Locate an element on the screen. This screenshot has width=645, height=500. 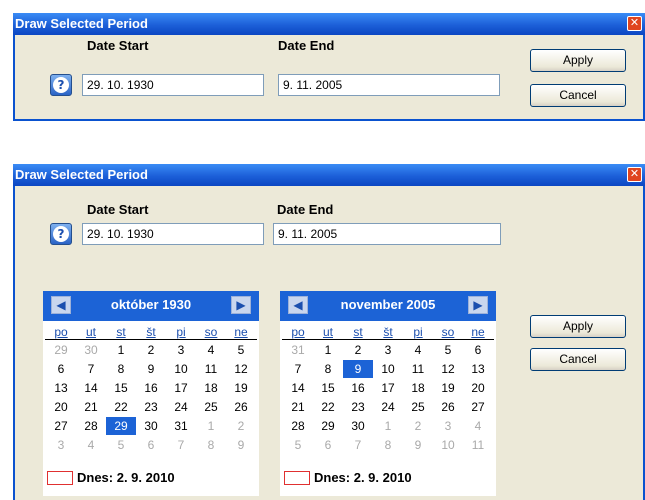
help-icon: ? is located at coordinates (61, 234).